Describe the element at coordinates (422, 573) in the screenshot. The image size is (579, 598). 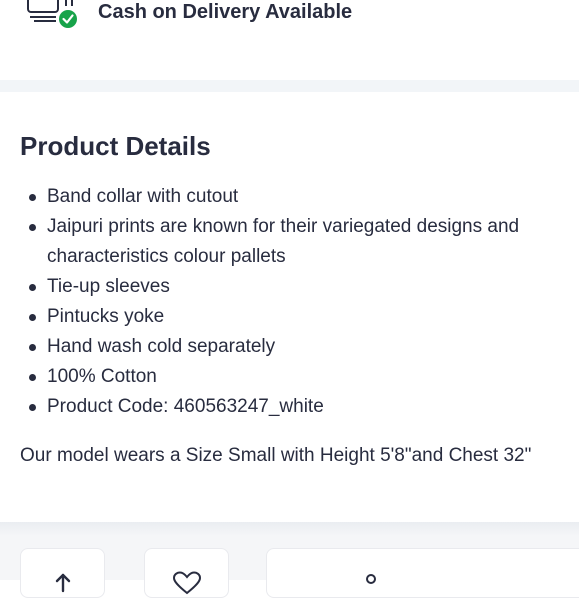
I see `add-to-bag-button` at that location.